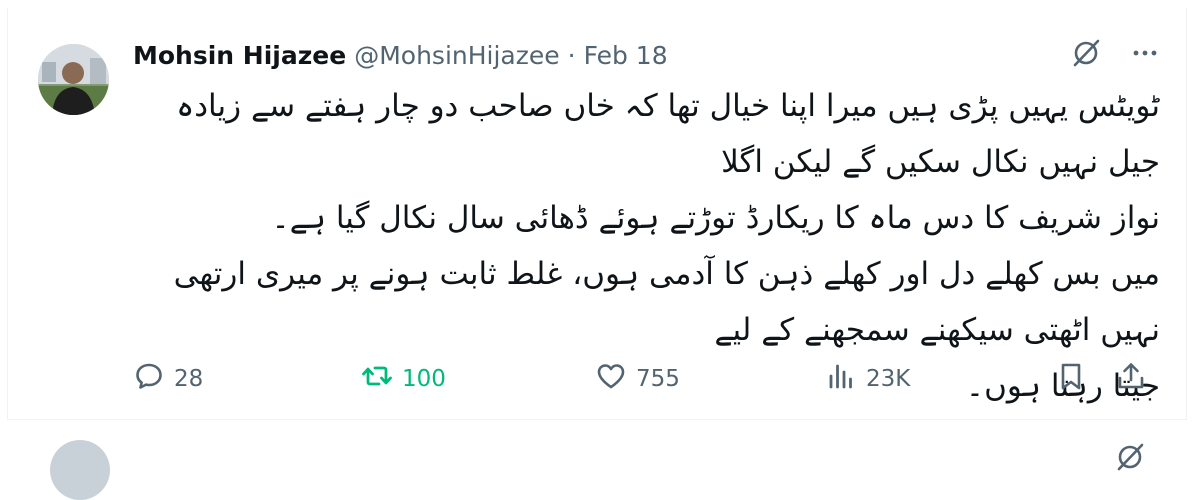 Image resolution: width=1199 pixels, height=500 pixels. What do you see at coordinates (658, 379) in the screenshot?
I see `like-count: 755` at bounding box center [658, 379].